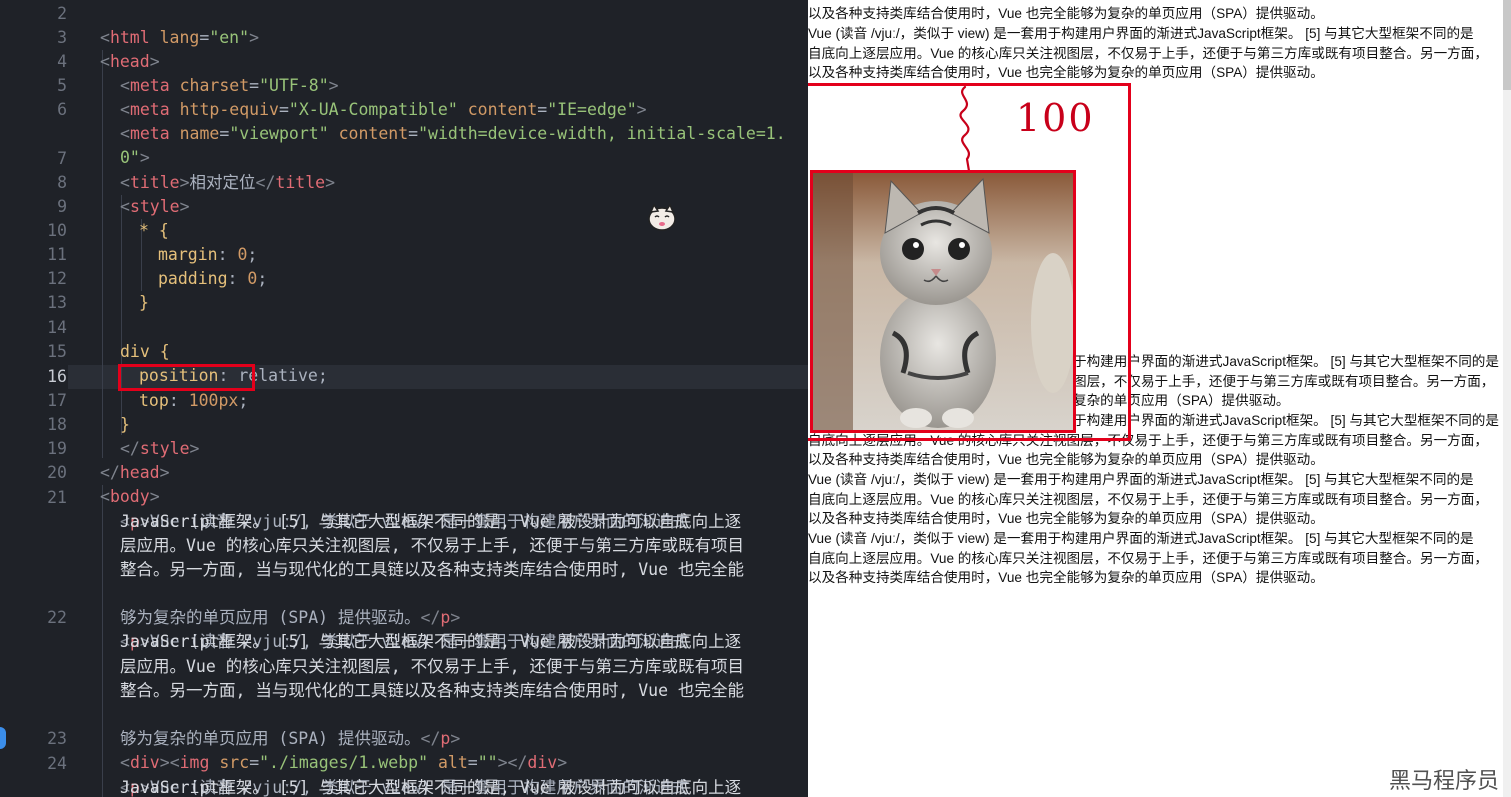  I want to click on code-line-14: div {, so click(145, 351).